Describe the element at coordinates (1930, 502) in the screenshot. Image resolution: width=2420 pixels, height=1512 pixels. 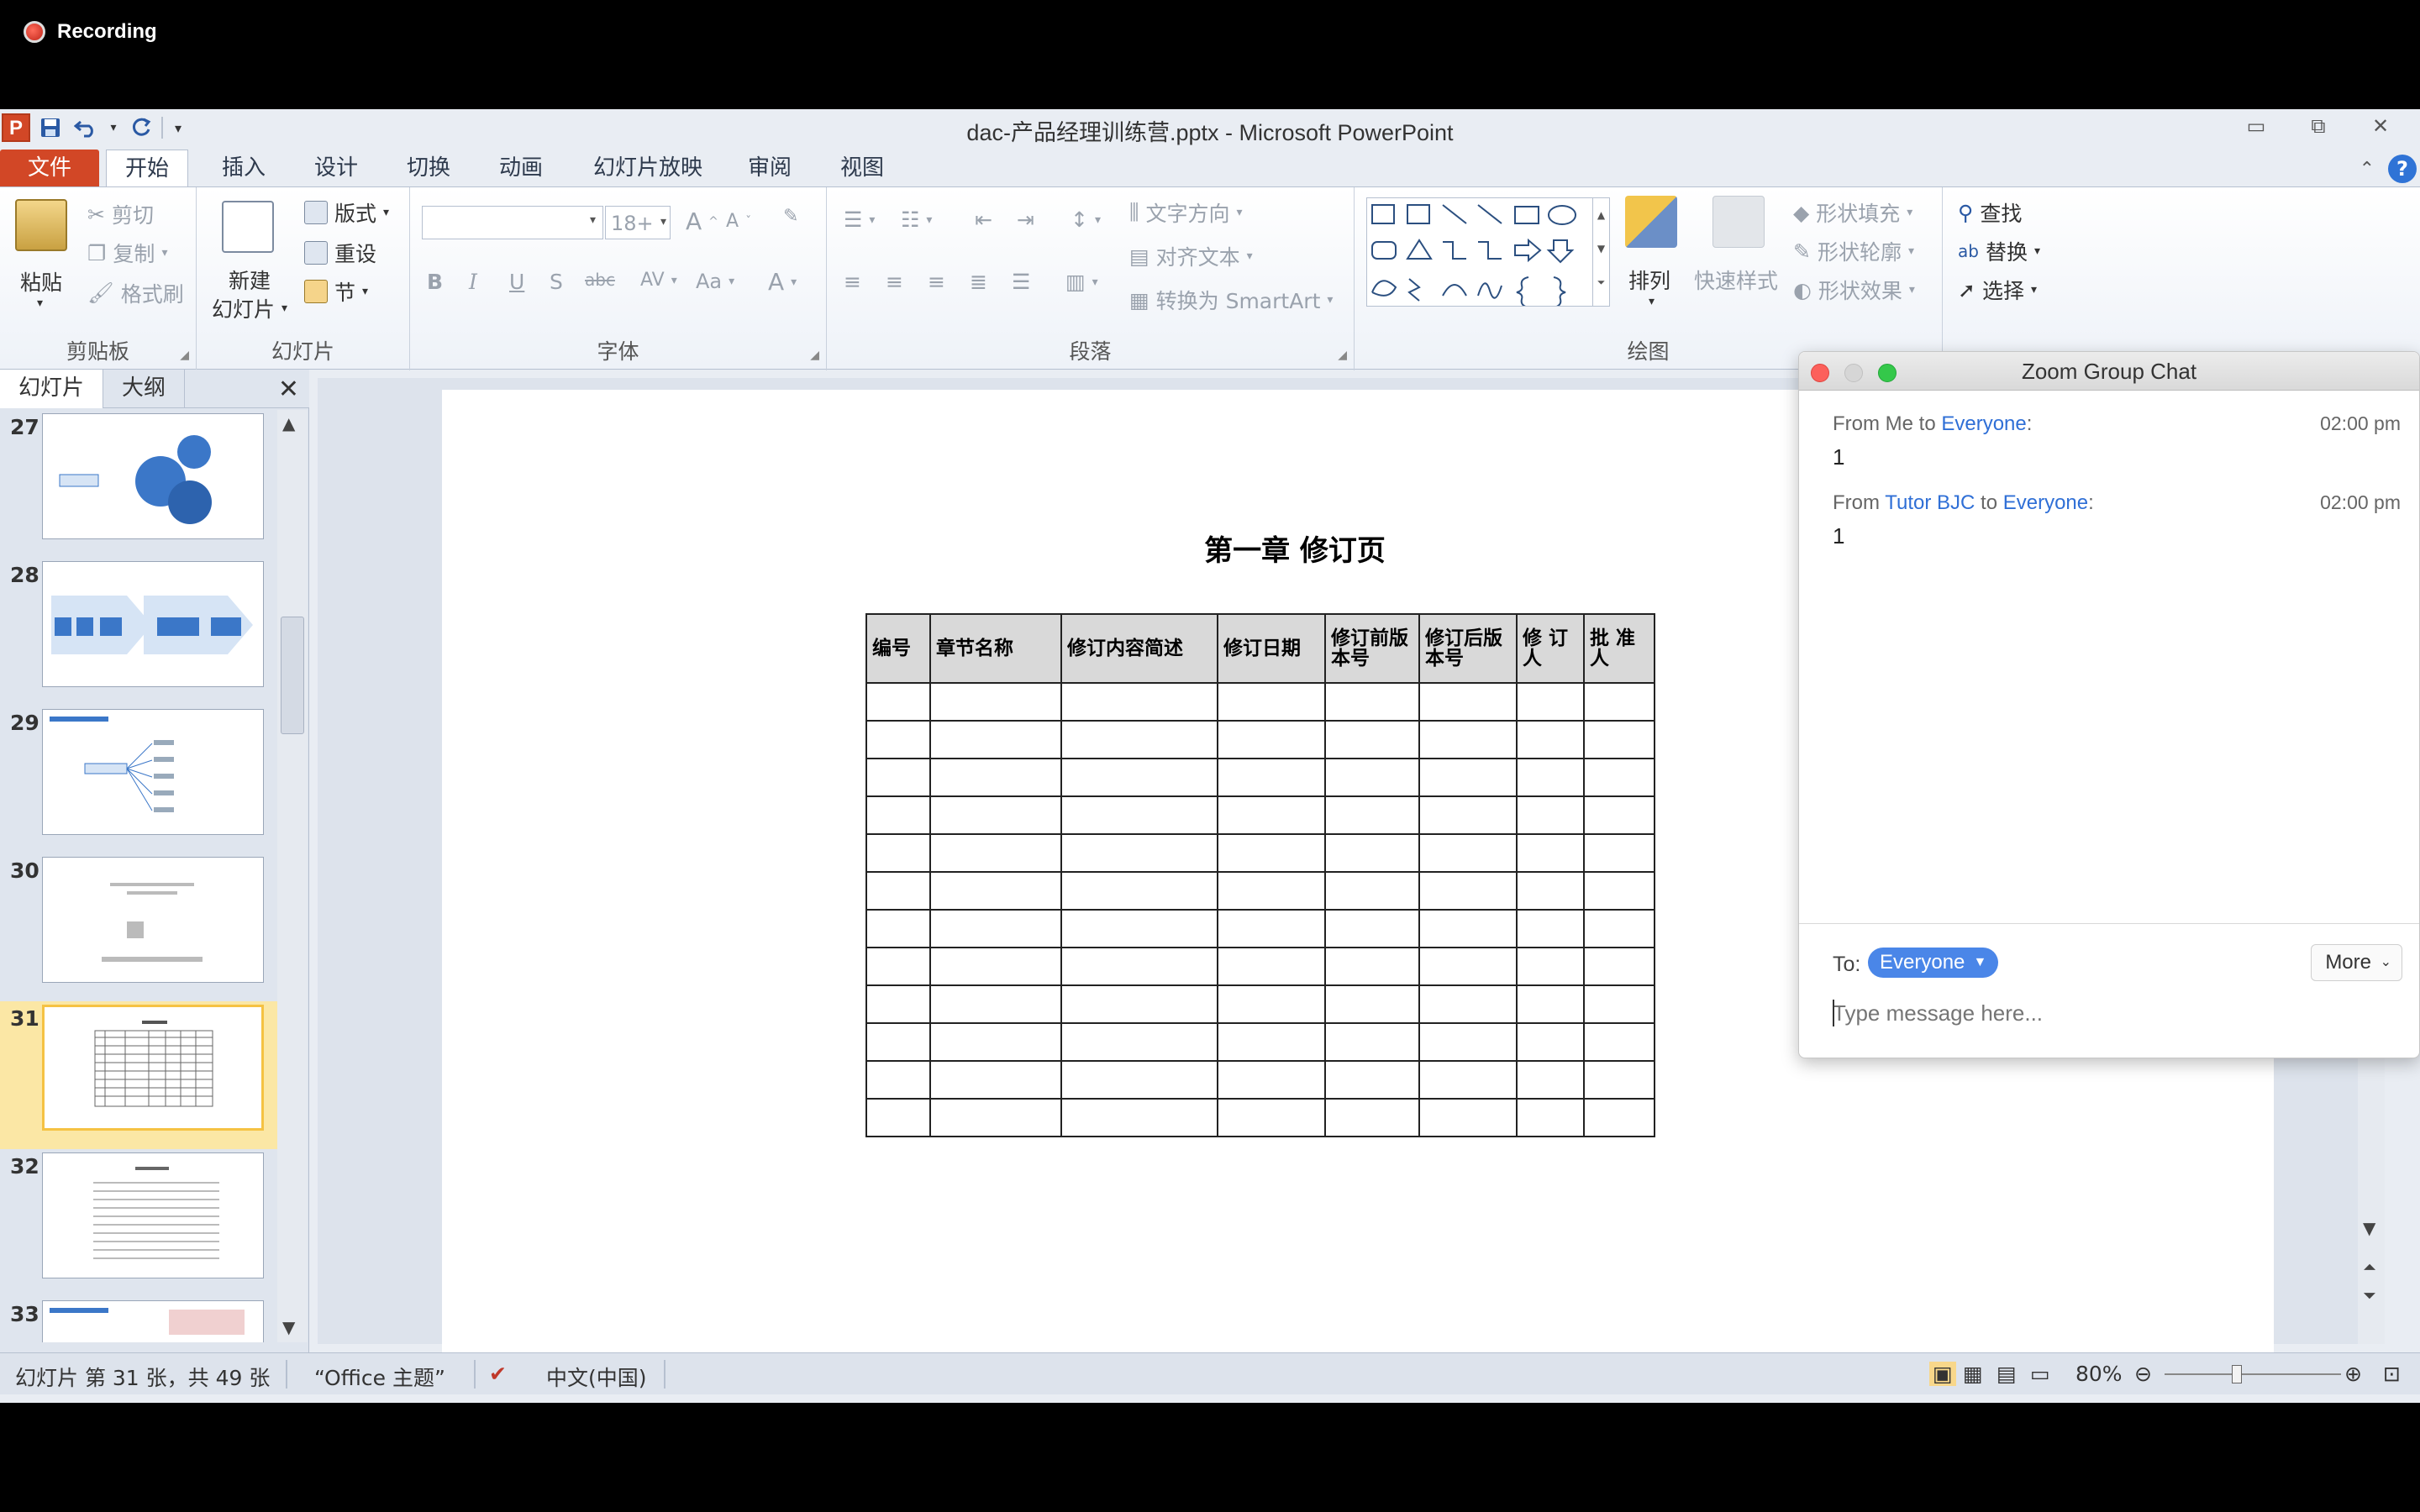
I see `message-sender: Tutor BJC` at that location.